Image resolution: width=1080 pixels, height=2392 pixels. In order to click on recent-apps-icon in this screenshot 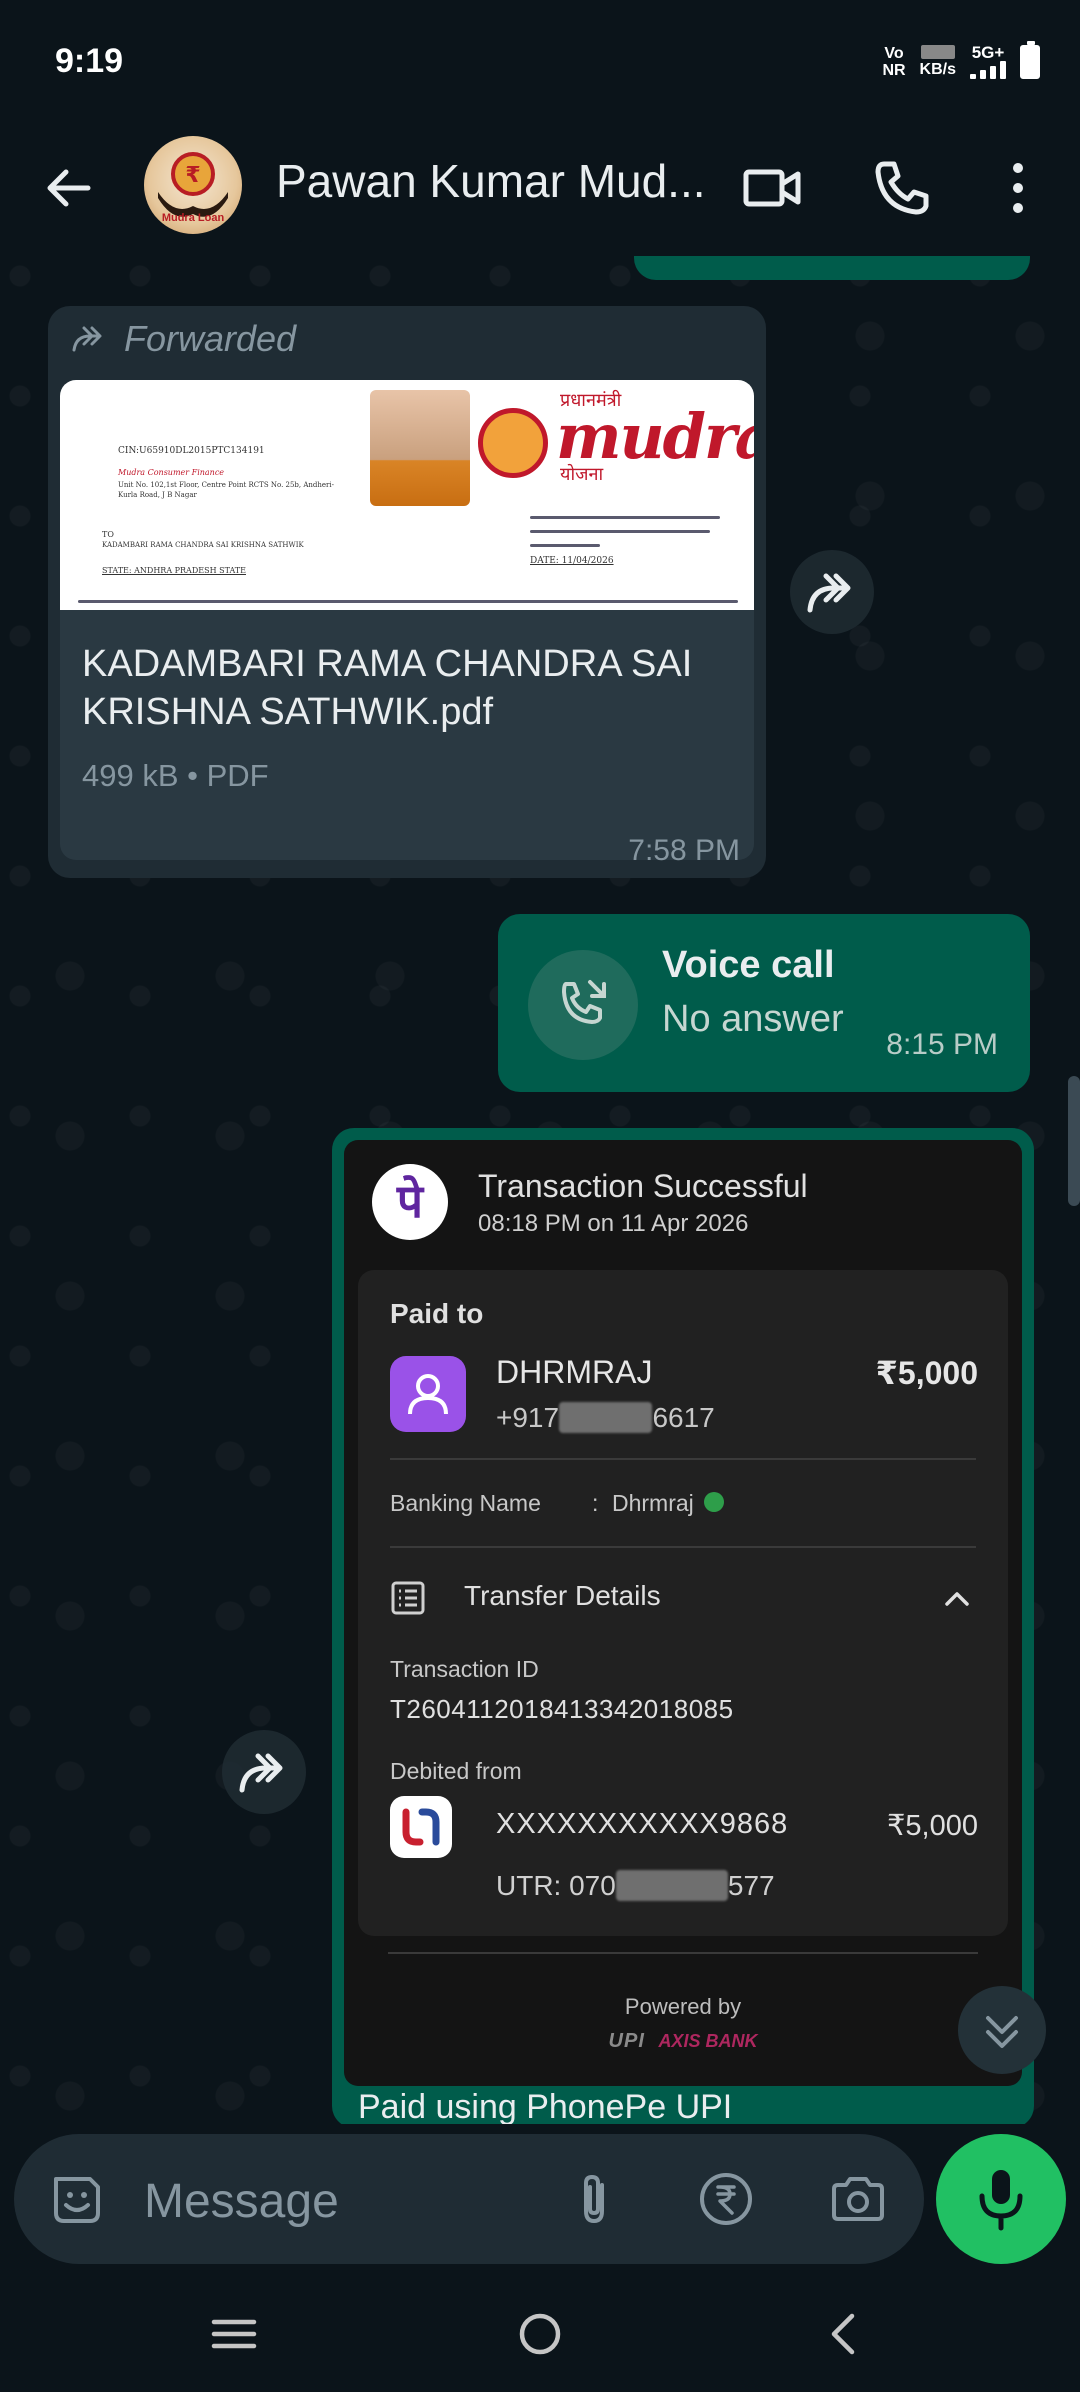, I will do `click(234, 2334)`.